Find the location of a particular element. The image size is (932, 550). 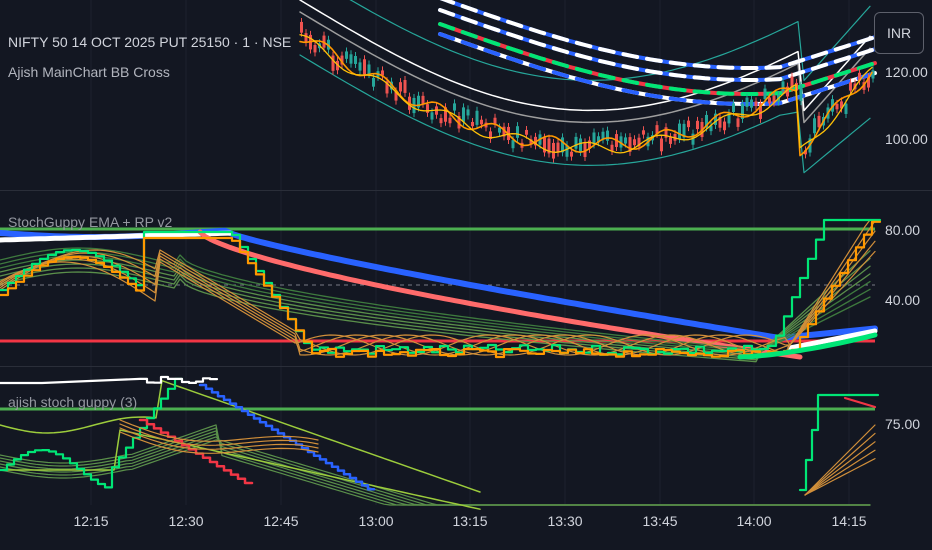

currency-button: INR is located at coordinates (899, 33).